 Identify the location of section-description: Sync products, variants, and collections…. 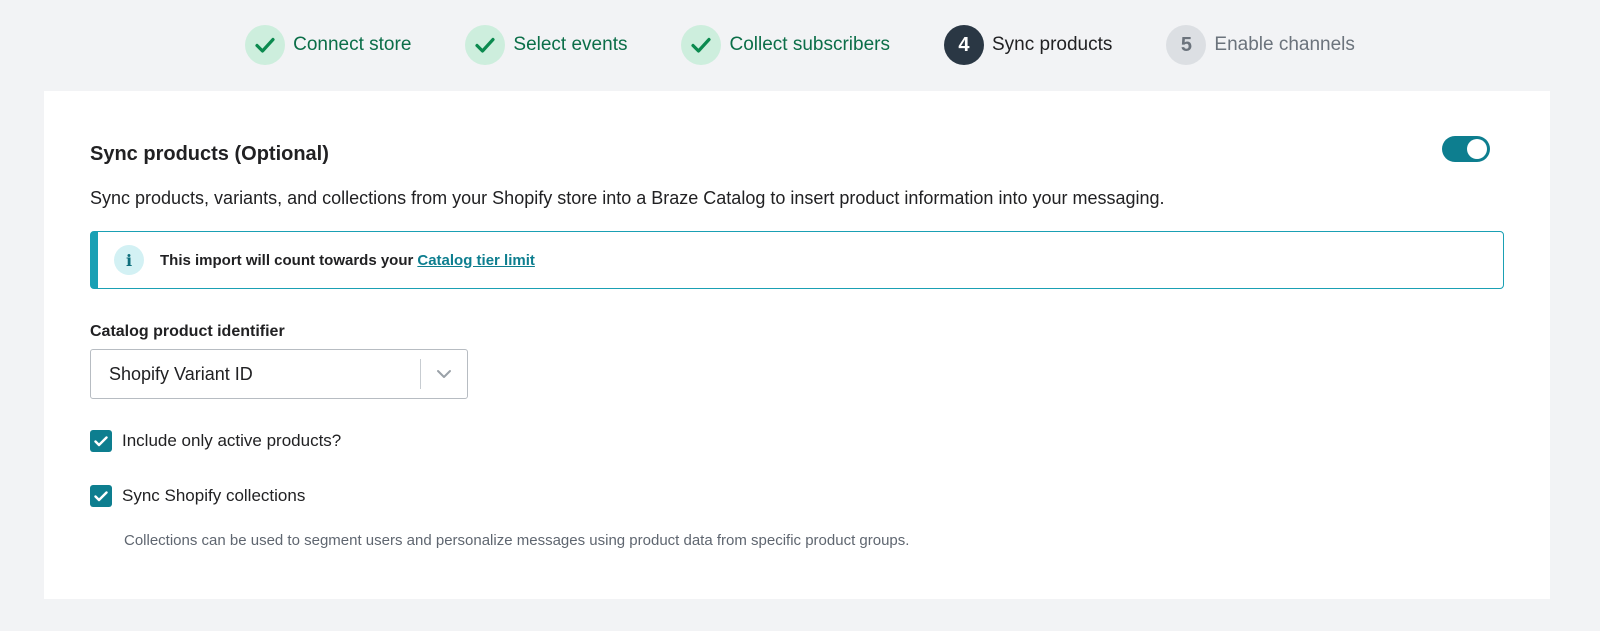
(627, 198).